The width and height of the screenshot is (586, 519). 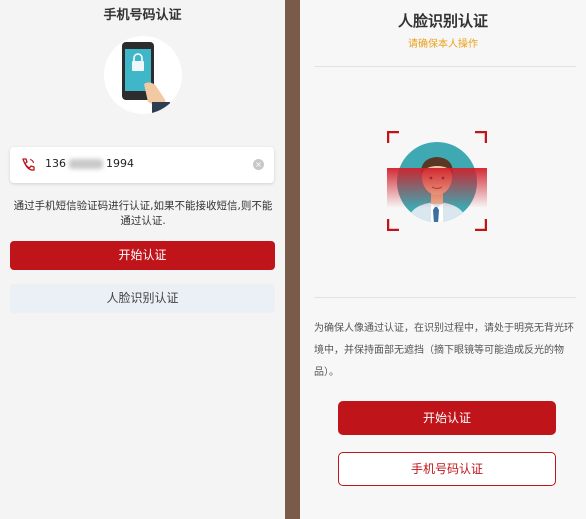 I want to click on page-subtitle: 请确保本人操作, so click(x=443, y=44).